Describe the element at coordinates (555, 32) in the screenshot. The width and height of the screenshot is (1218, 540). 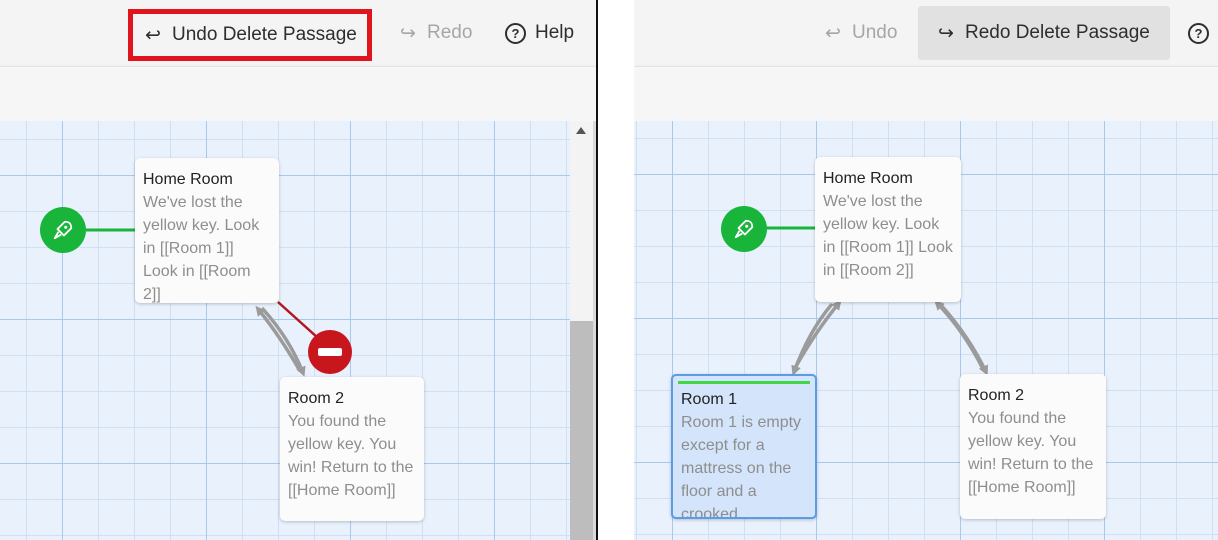
I see `help-label: Help` at that location.